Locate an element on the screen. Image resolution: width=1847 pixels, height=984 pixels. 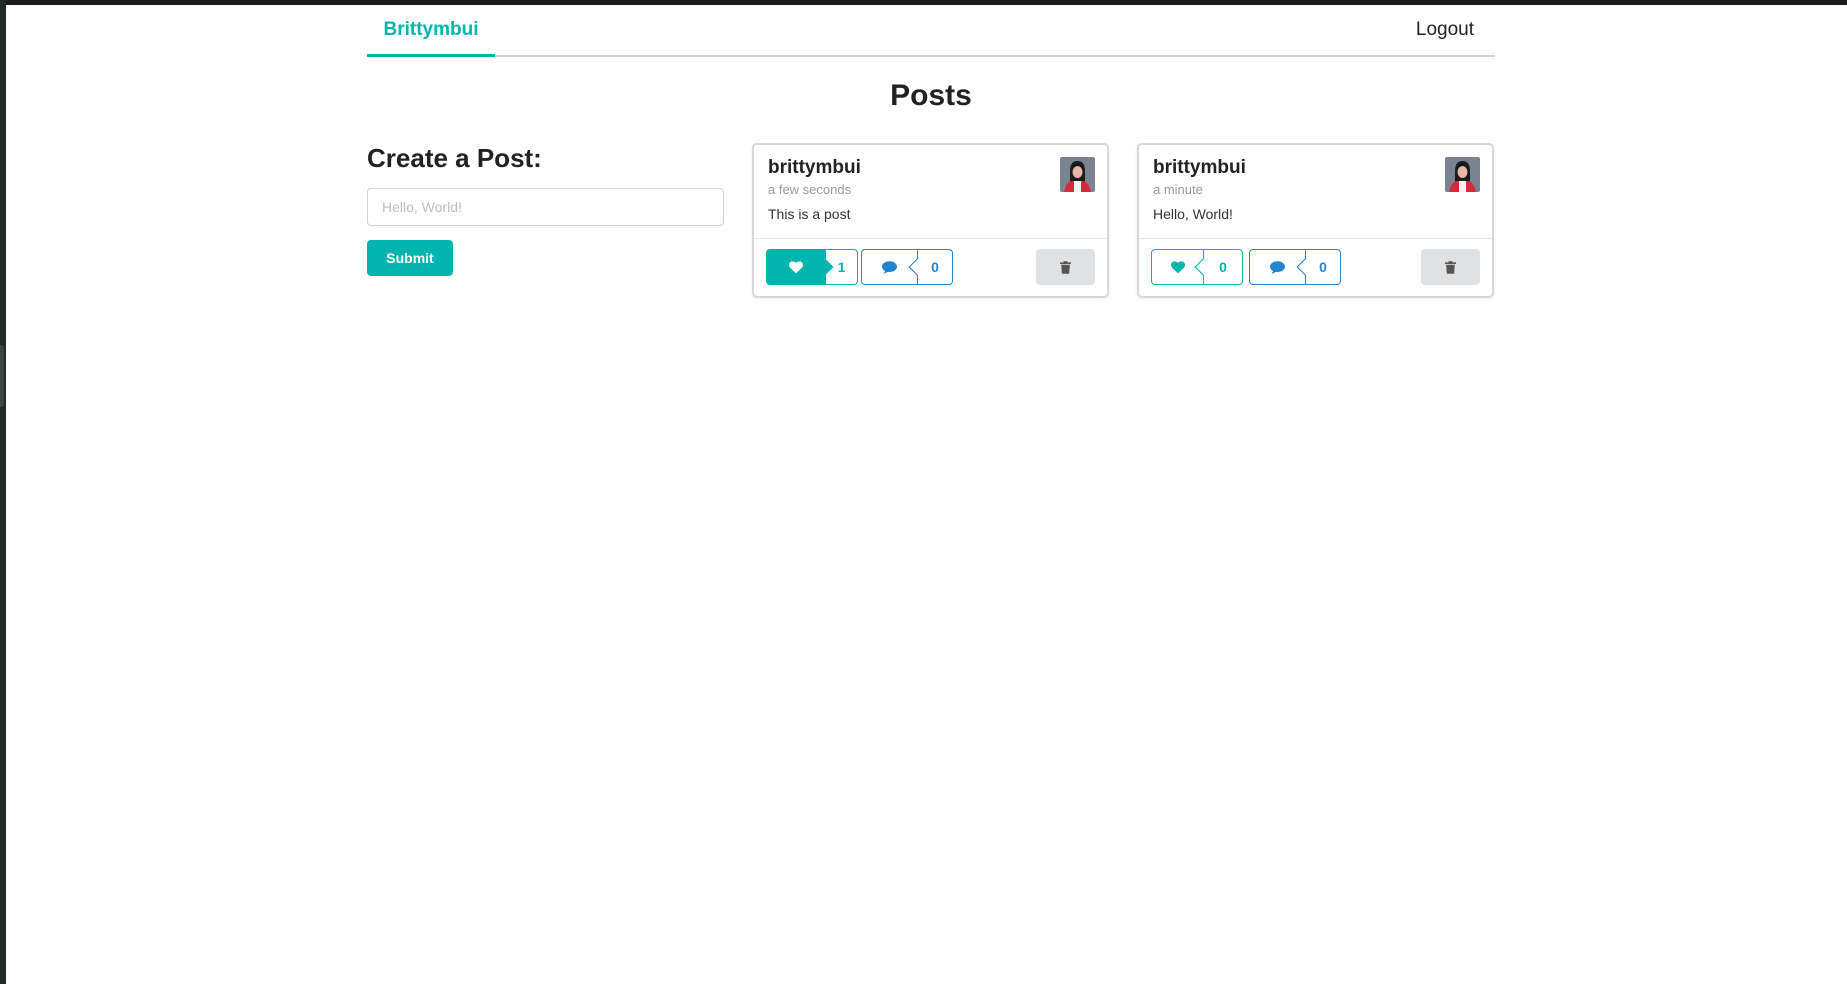
post-timestamp: a few seconds is located at coordinates (930, 189).